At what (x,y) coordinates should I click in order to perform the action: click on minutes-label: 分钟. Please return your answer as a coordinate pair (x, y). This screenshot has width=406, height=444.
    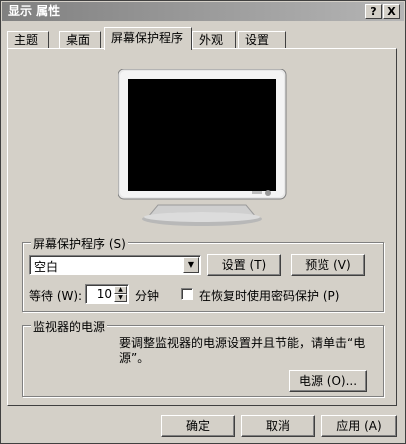
    Looking at the image, I should click on (147, 296).